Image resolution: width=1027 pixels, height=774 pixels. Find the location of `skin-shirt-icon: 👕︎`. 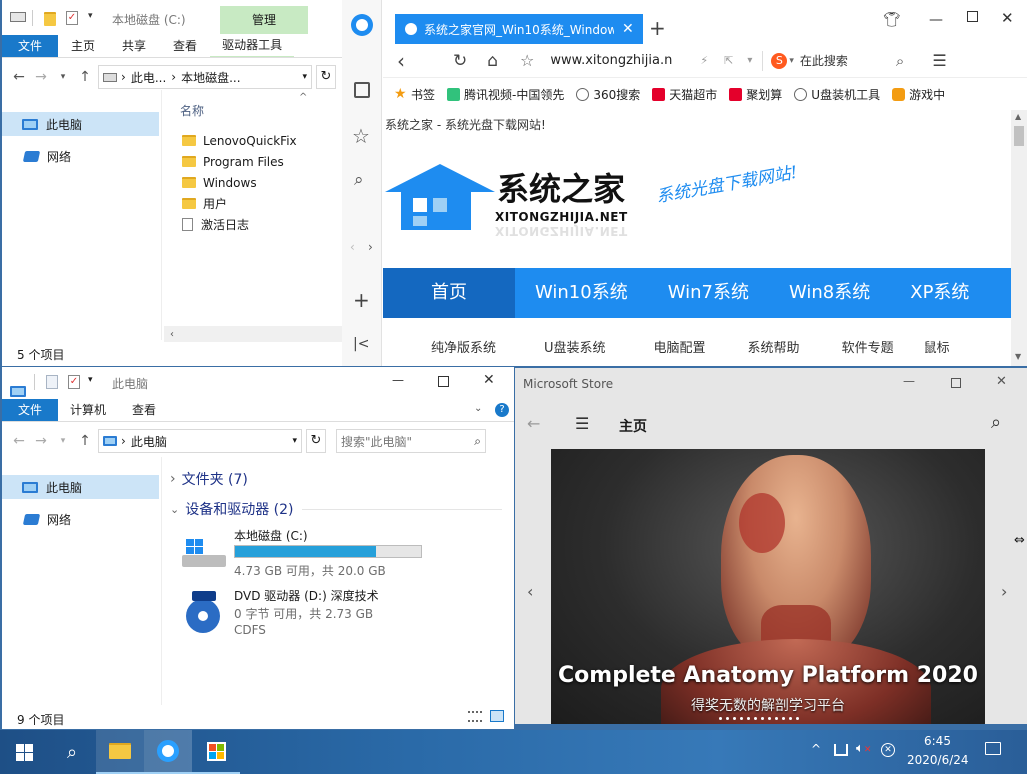

skin-shirt-icon: 👕︎ is located at coordinates (892, 20).